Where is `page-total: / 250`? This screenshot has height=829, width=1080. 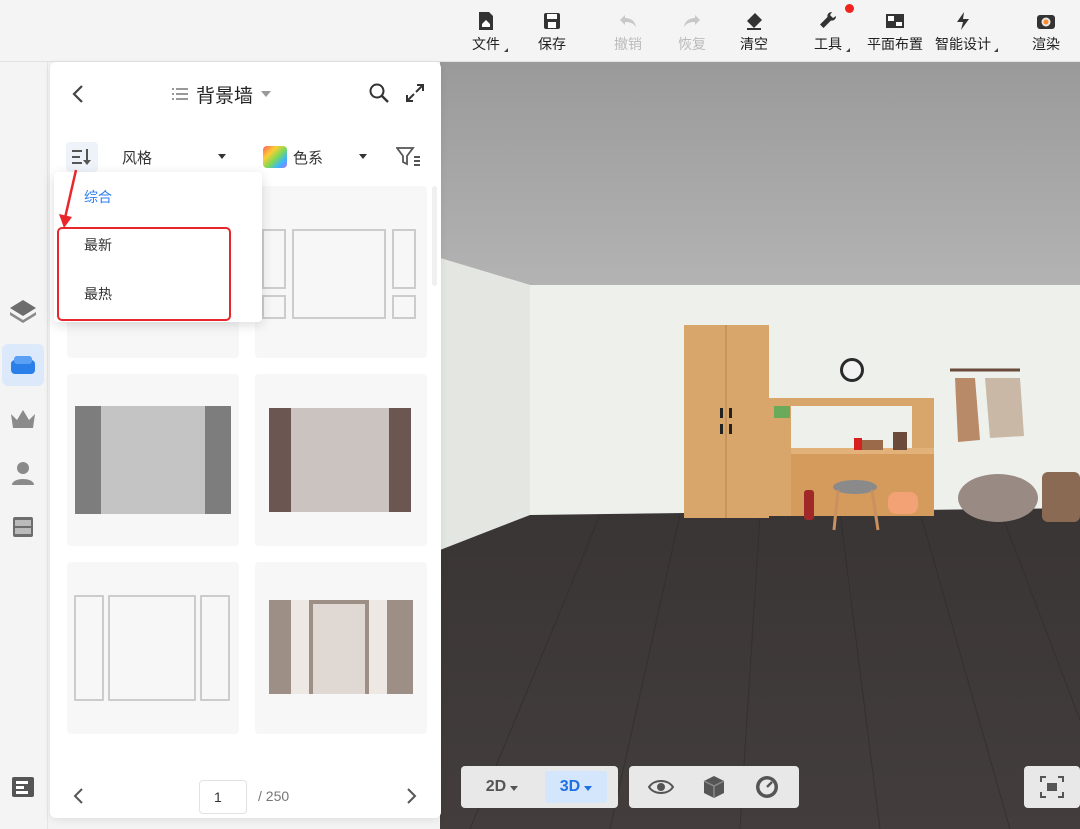 page-total: / 250 is located at coordinates (274, 796).